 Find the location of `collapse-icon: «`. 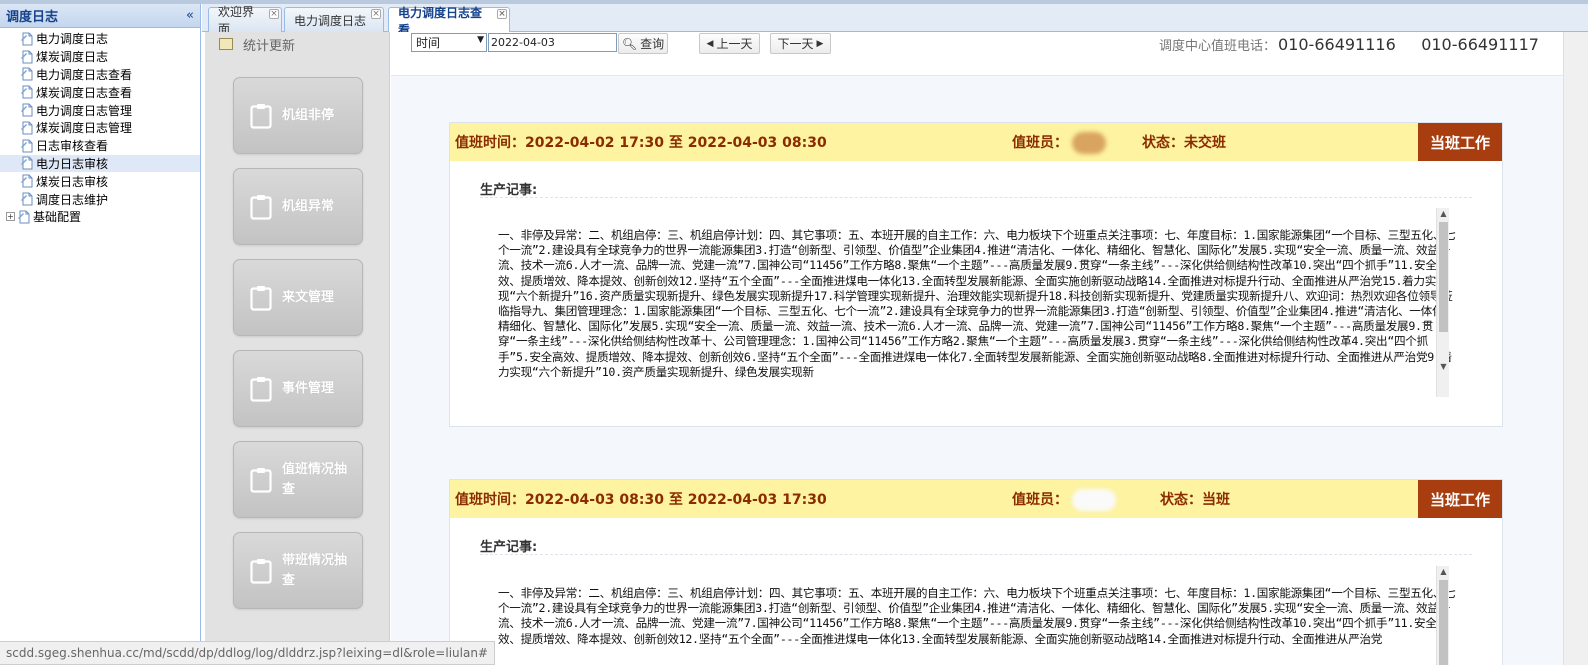

collapse-icon: « is located at coordinates (190, 15).